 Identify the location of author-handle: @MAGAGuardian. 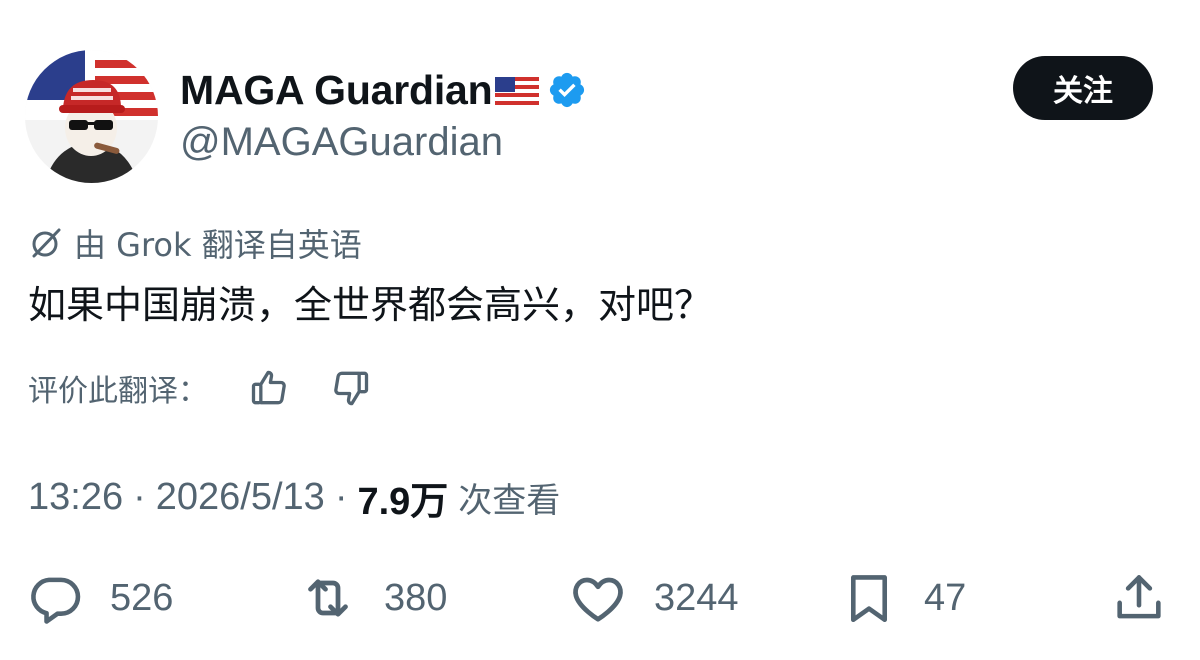
(341, 142).